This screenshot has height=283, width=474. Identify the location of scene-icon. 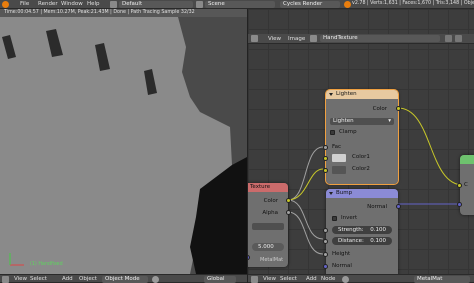
(199, 4).